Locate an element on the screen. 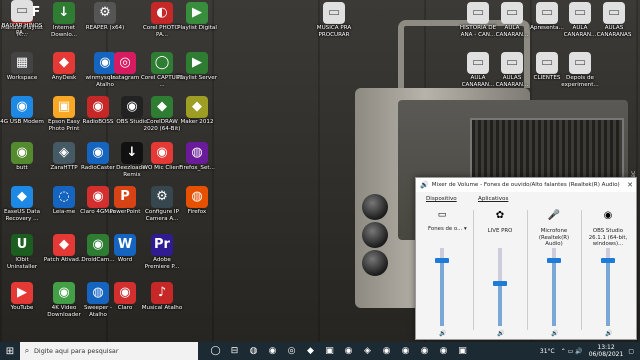 The image size is (640, 360). app-volume-label: Microfone (Realtek(R) Audio) is located at coordinates (554, 237).